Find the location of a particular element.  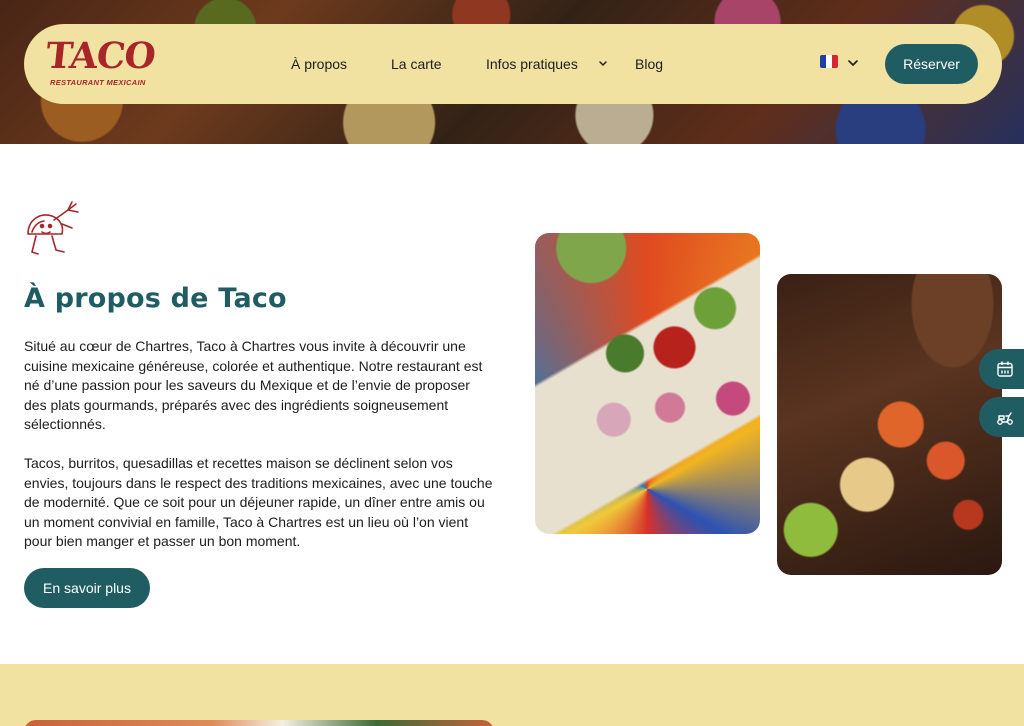

about-title: À propos de Taco is located at coordinates (155, 298).